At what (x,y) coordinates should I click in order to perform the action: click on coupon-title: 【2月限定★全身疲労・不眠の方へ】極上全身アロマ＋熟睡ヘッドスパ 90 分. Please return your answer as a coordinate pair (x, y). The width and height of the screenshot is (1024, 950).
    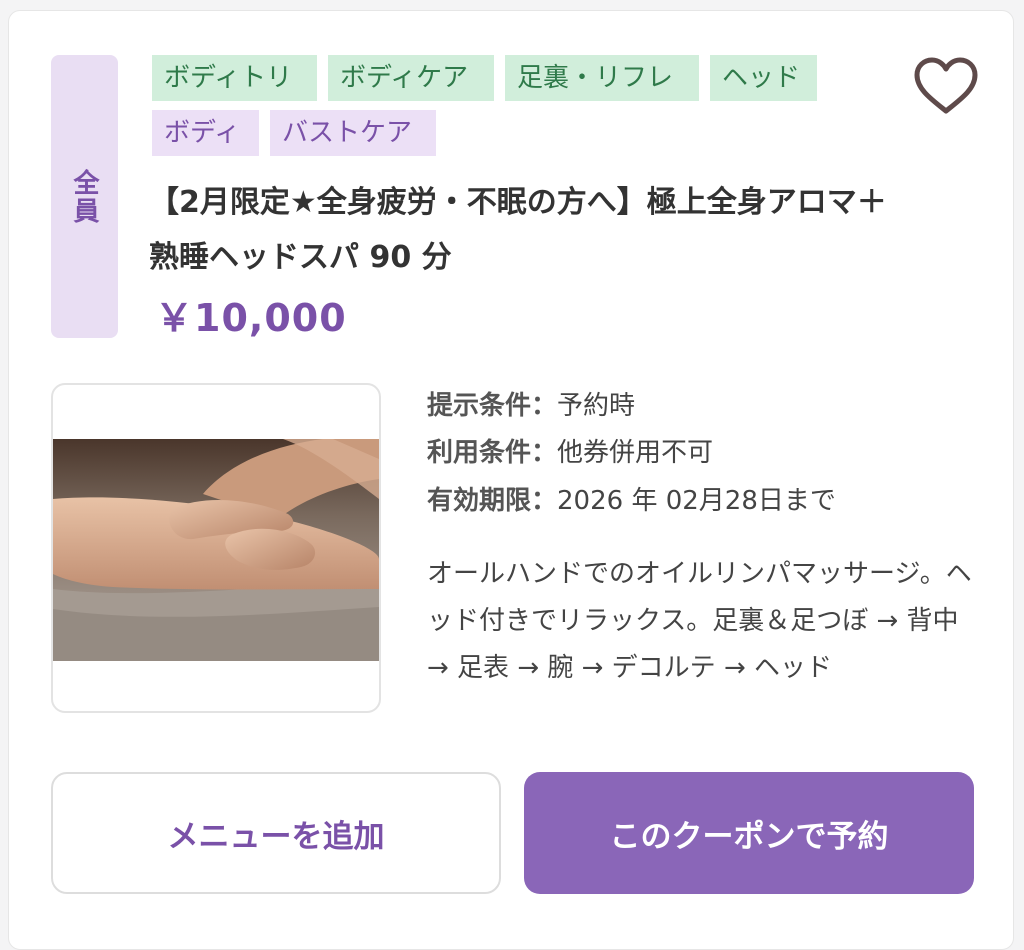
    Looking at the image, I should click on (518, 230).